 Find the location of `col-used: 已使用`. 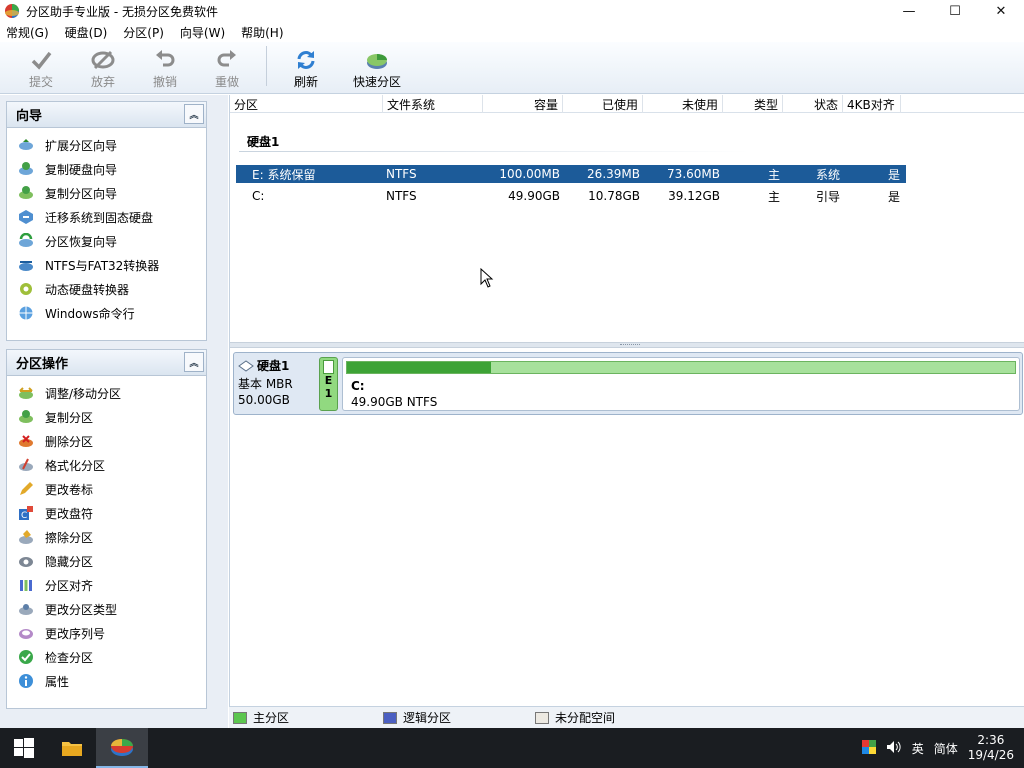

col-used: 已使用 is located at coordinates (603, 104).